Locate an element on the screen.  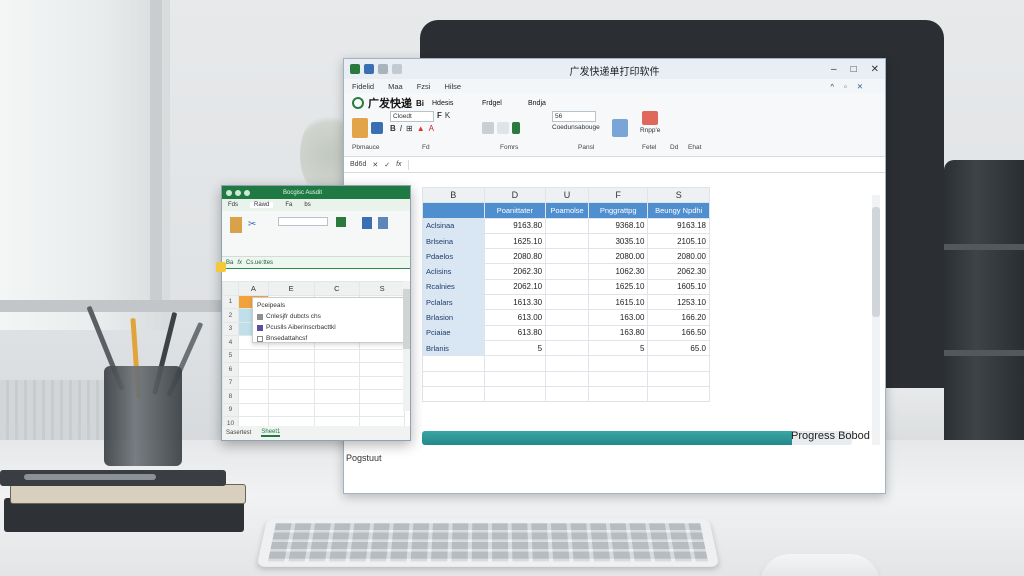
chart-icon is located at coordinates (367, 223).